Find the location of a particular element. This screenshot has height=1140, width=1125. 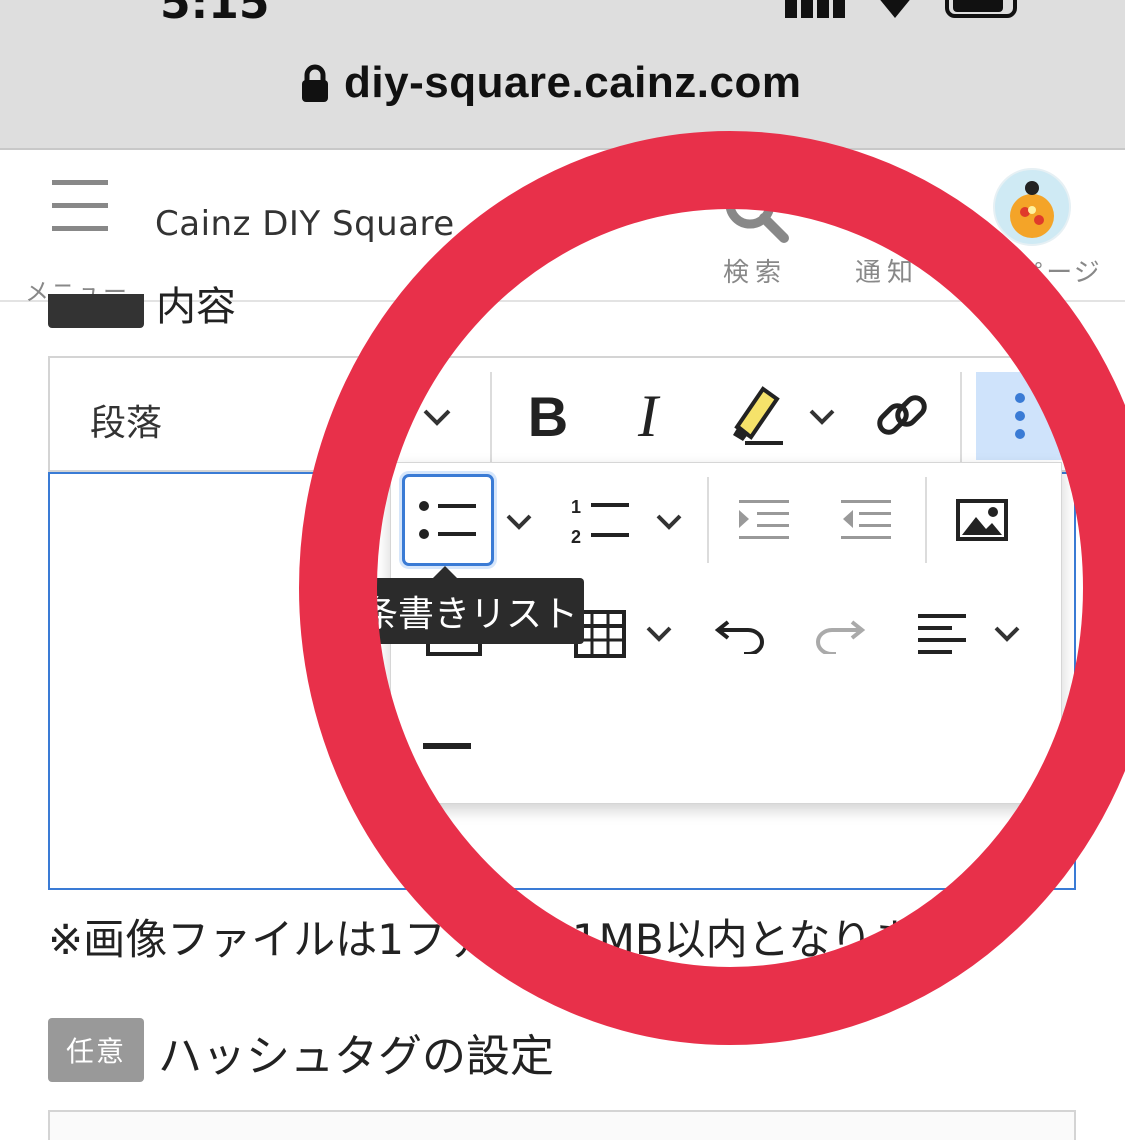

status-time: 5:15 is located at coordinates (215, 14).